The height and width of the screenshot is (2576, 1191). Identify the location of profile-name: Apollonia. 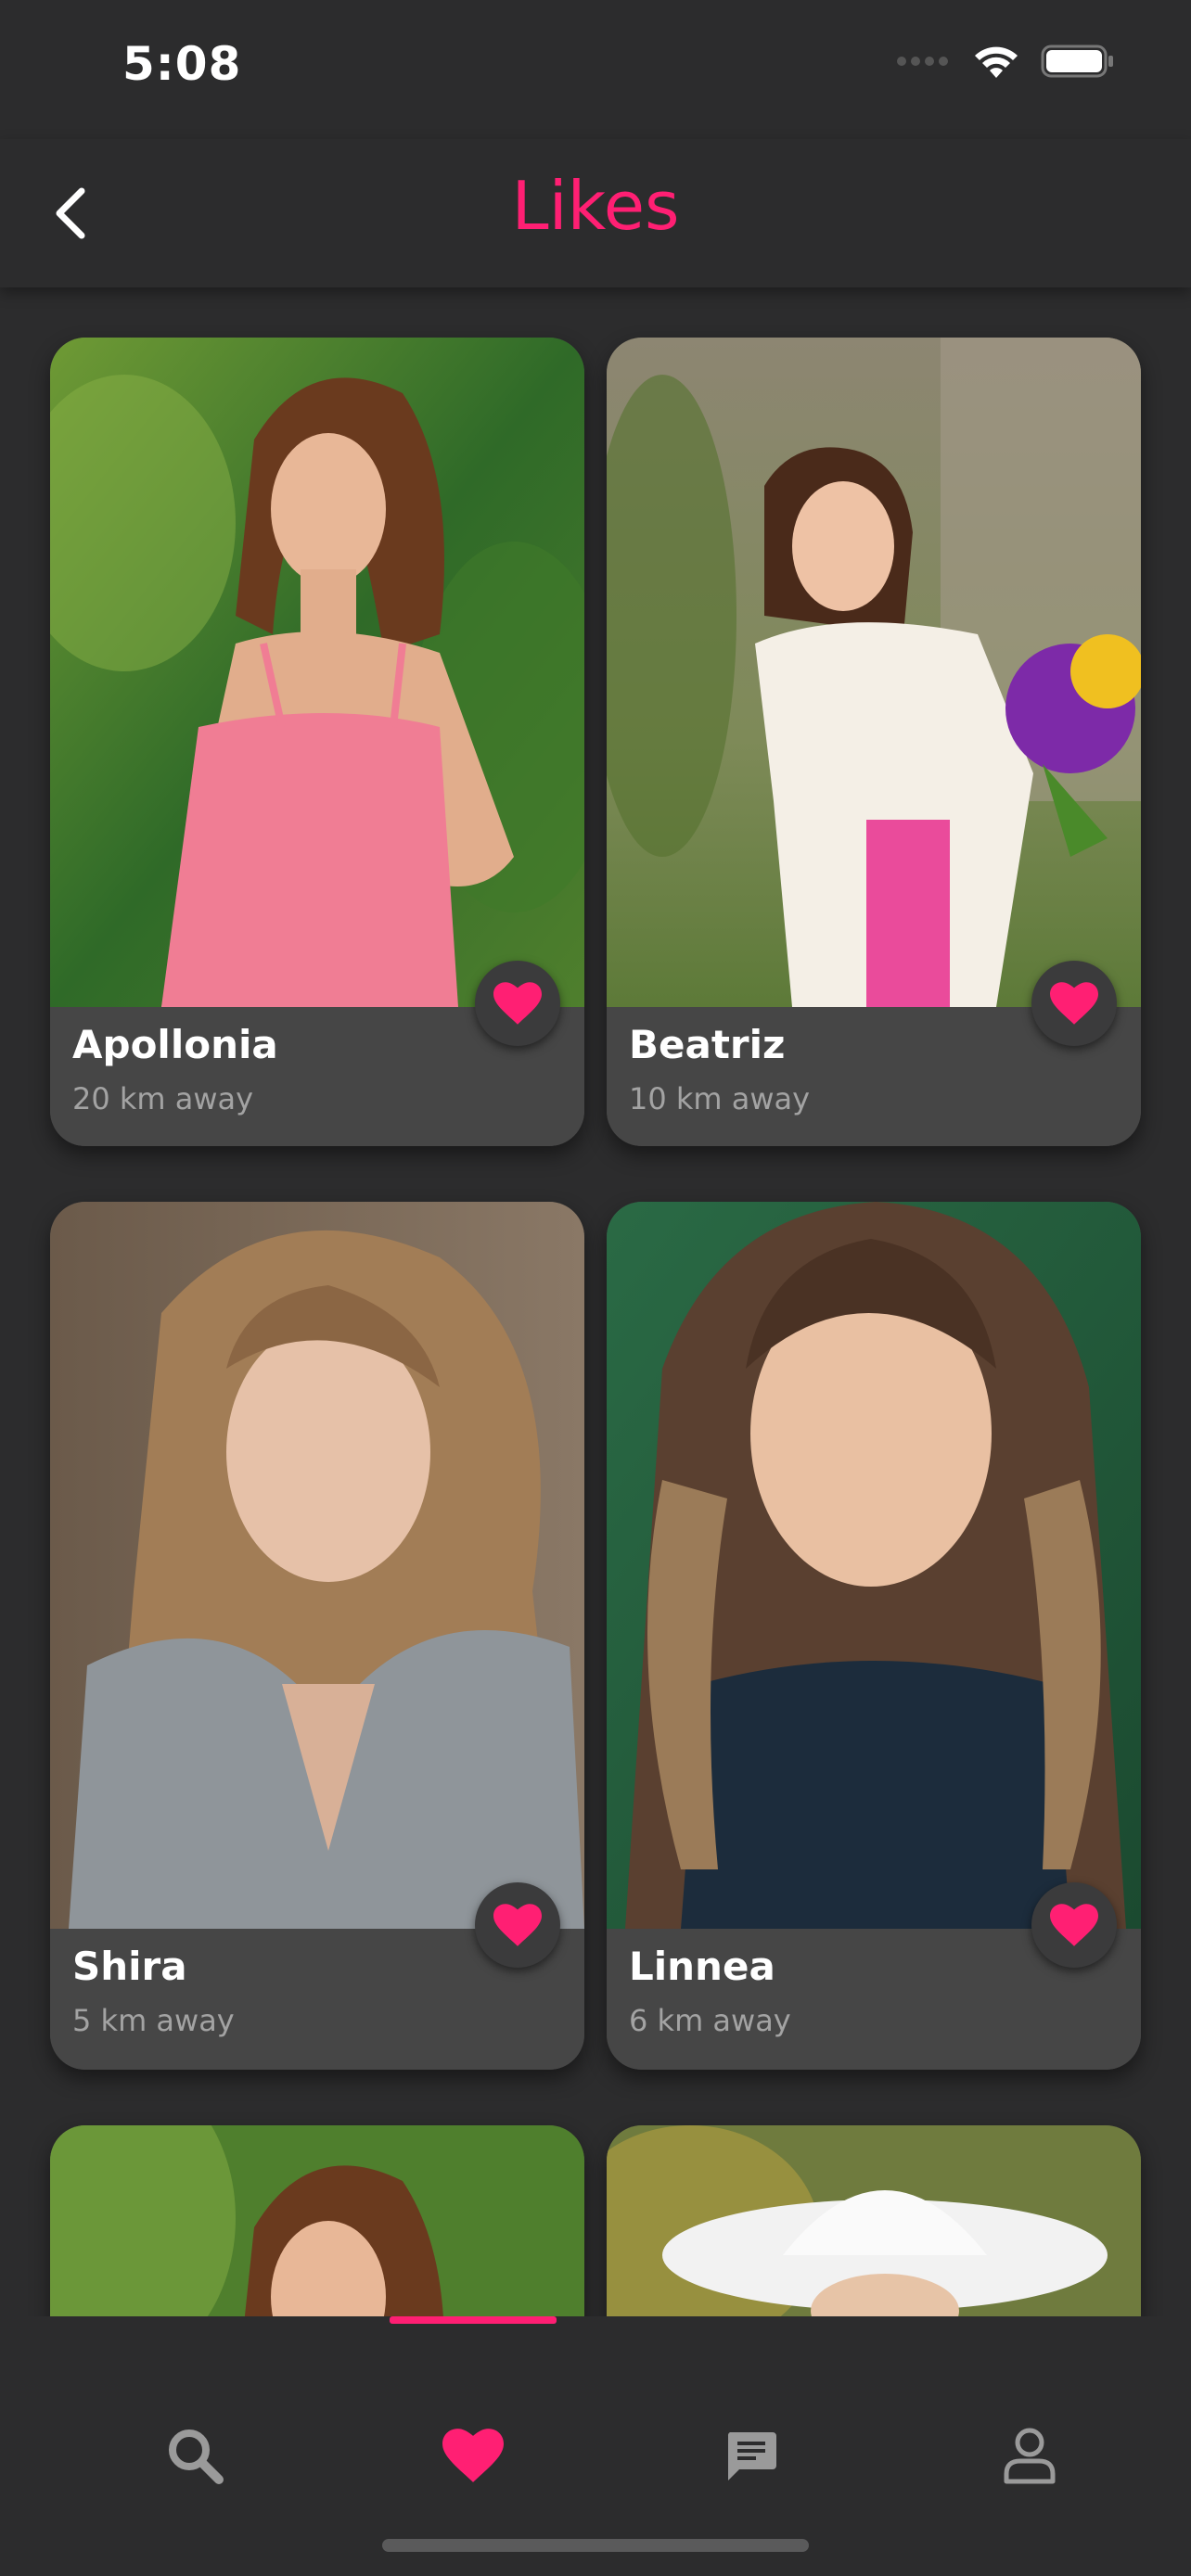
(175, 1044).